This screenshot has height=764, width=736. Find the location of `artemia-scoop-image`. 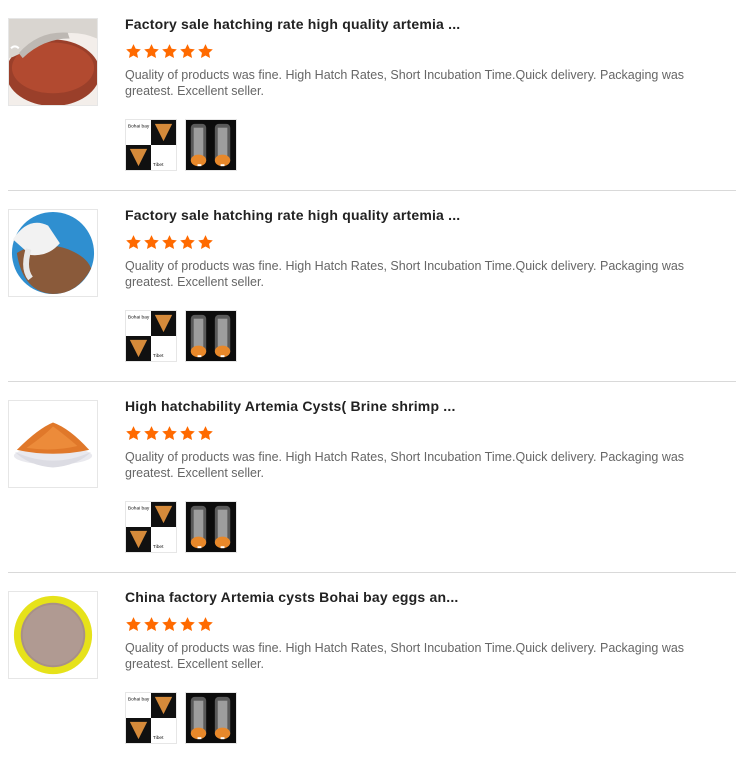

artemia-scoop-image is located at coordinates (53, 253).